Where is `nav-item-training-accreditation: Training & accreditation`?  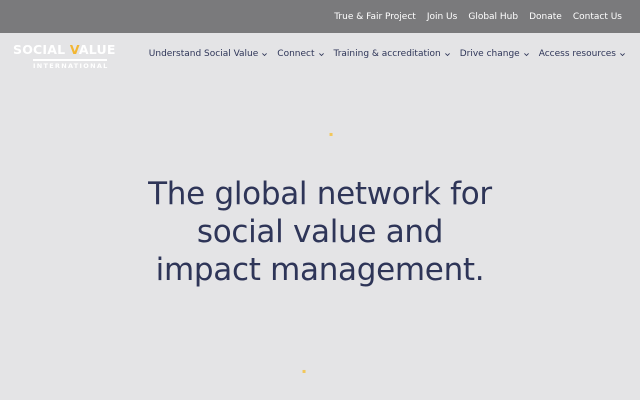
nav-item-training-accreditation: Training & accreditation is located at coordinates (392, 54).